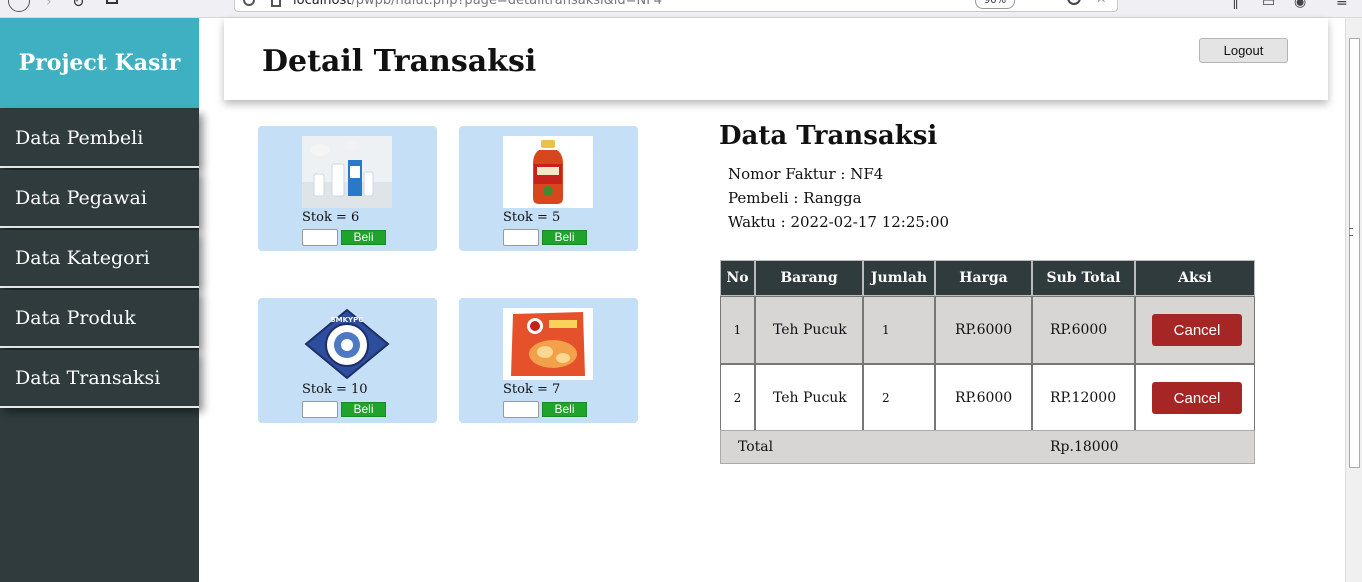 Image resolution: width=1362 pixels, height=582 pixels. I want to click on snack-pack-image, so click(548, 344).